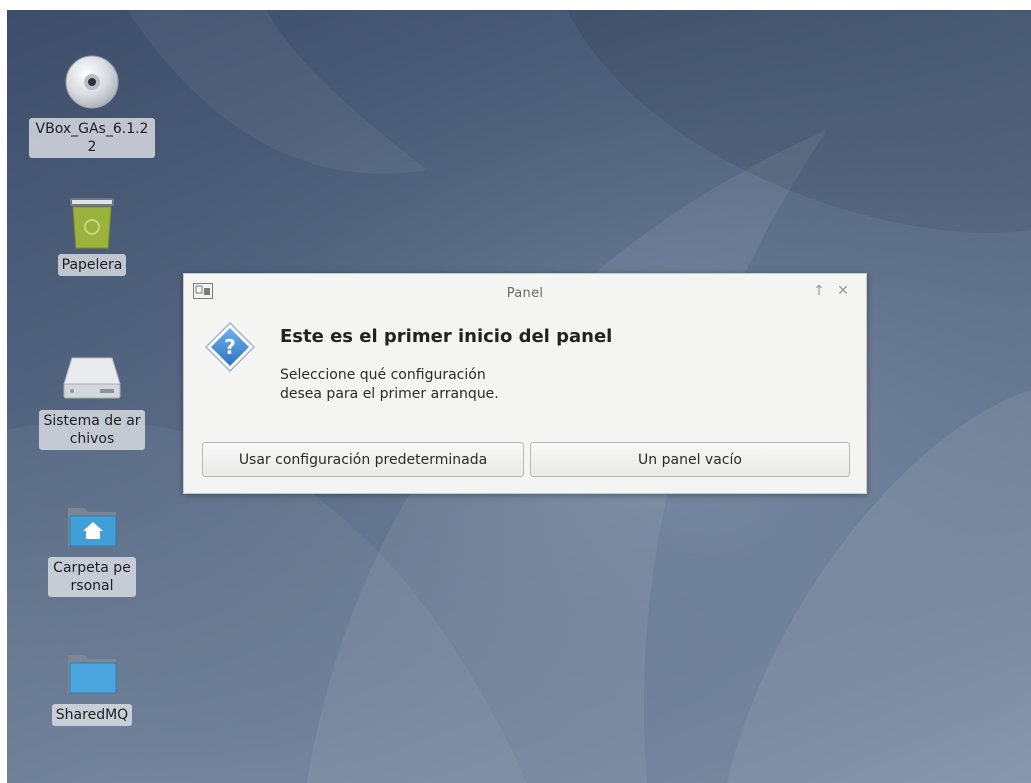  Describe the element at coordinates (92, 378) in the screenshot. I see `hard-drive-icon` at that location.